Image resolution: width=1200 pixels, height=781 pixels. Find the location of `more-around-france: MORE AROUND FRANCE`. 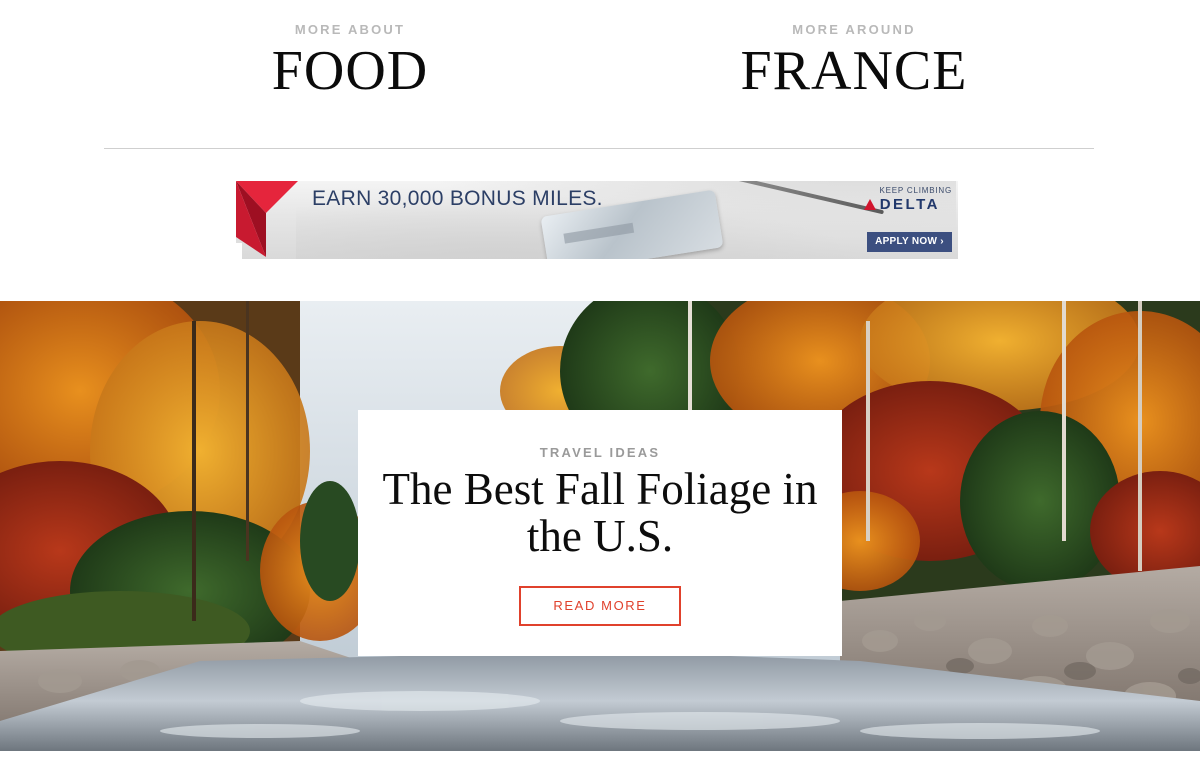

more-around-france: MORE AROUND FRANCE is located at coordinates (854, 61).